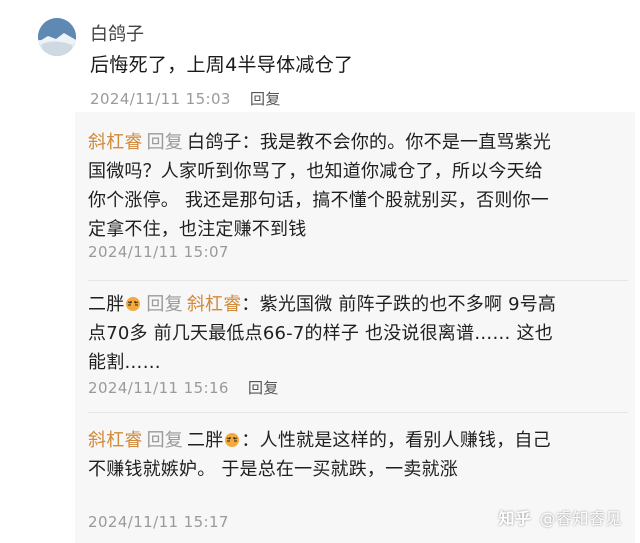  Describe the element at coordinates (515, 518) in the screenshot. I see `zhihu-logo: 知乎` at that location.